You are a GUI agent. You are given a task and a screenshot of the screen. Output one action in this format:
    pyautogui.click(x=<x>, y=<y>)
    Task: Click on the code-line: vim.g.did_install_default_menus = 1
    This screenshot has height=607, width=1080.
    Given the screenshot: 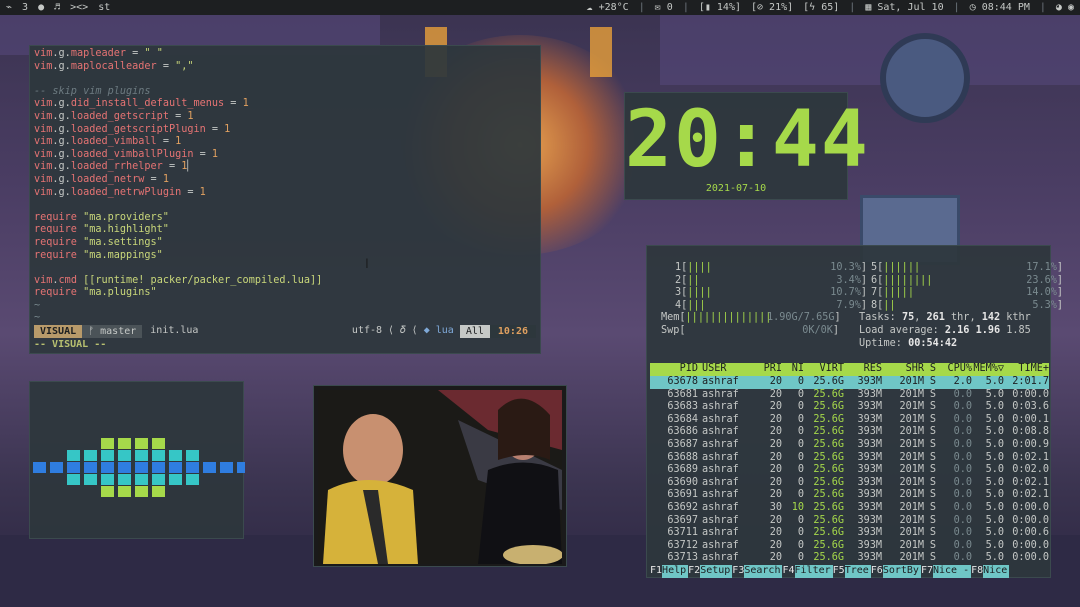 What is the action you would take?
    pyautogui.click(x=285, y=104)
    